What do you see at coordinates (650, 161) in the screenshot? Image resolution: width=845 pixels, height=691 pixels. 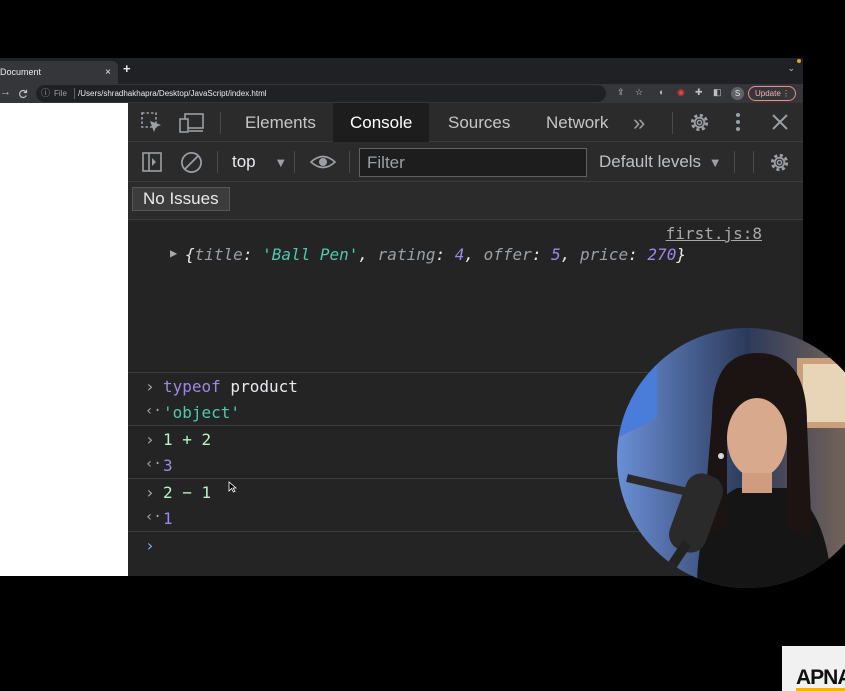 I see `levels-label: Default levels` at bounding box center [650, 161].